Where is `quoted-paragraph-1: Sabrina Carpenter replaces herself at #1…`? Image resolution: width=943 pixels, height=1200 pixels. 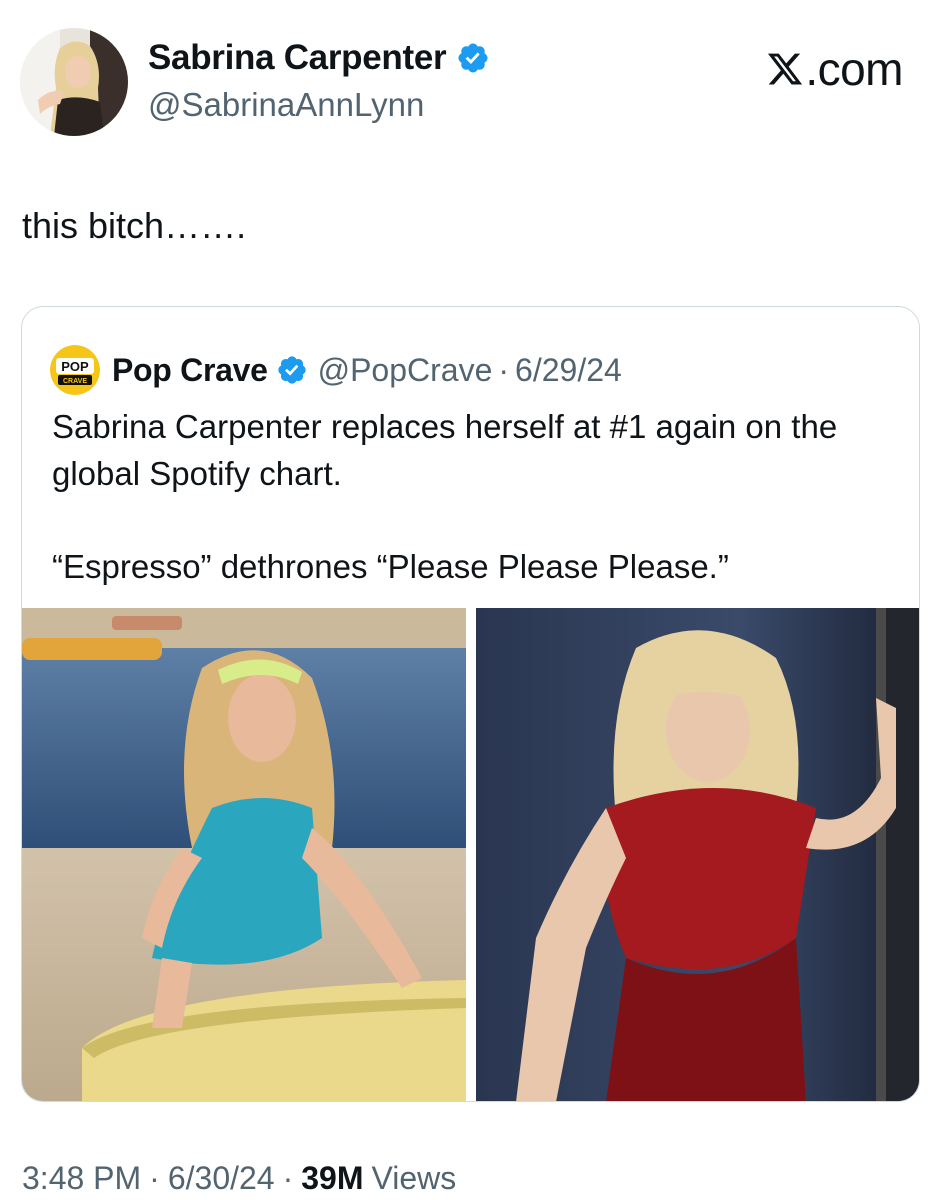 quoted-paragraph-1: Sabrina Carpenter replaces herself at #1… is located at coordinates (445, 450).